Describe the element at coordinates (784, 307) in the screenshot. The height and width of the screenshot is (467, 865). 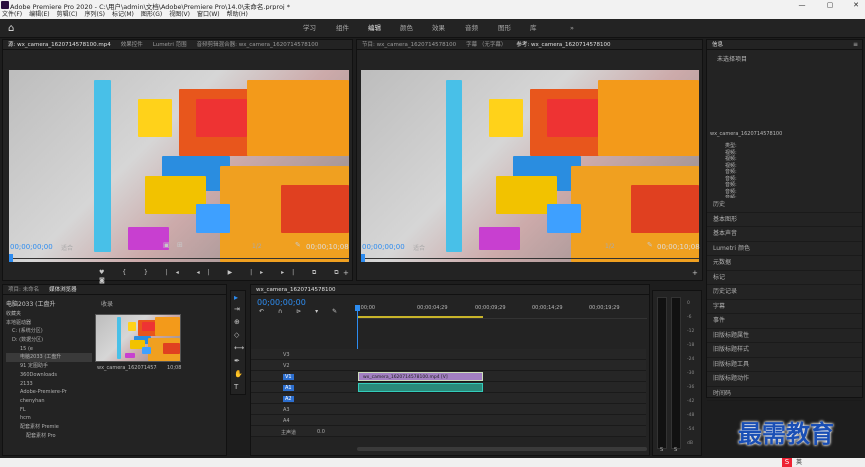
I see `panel-captions: 字幕` at that location.